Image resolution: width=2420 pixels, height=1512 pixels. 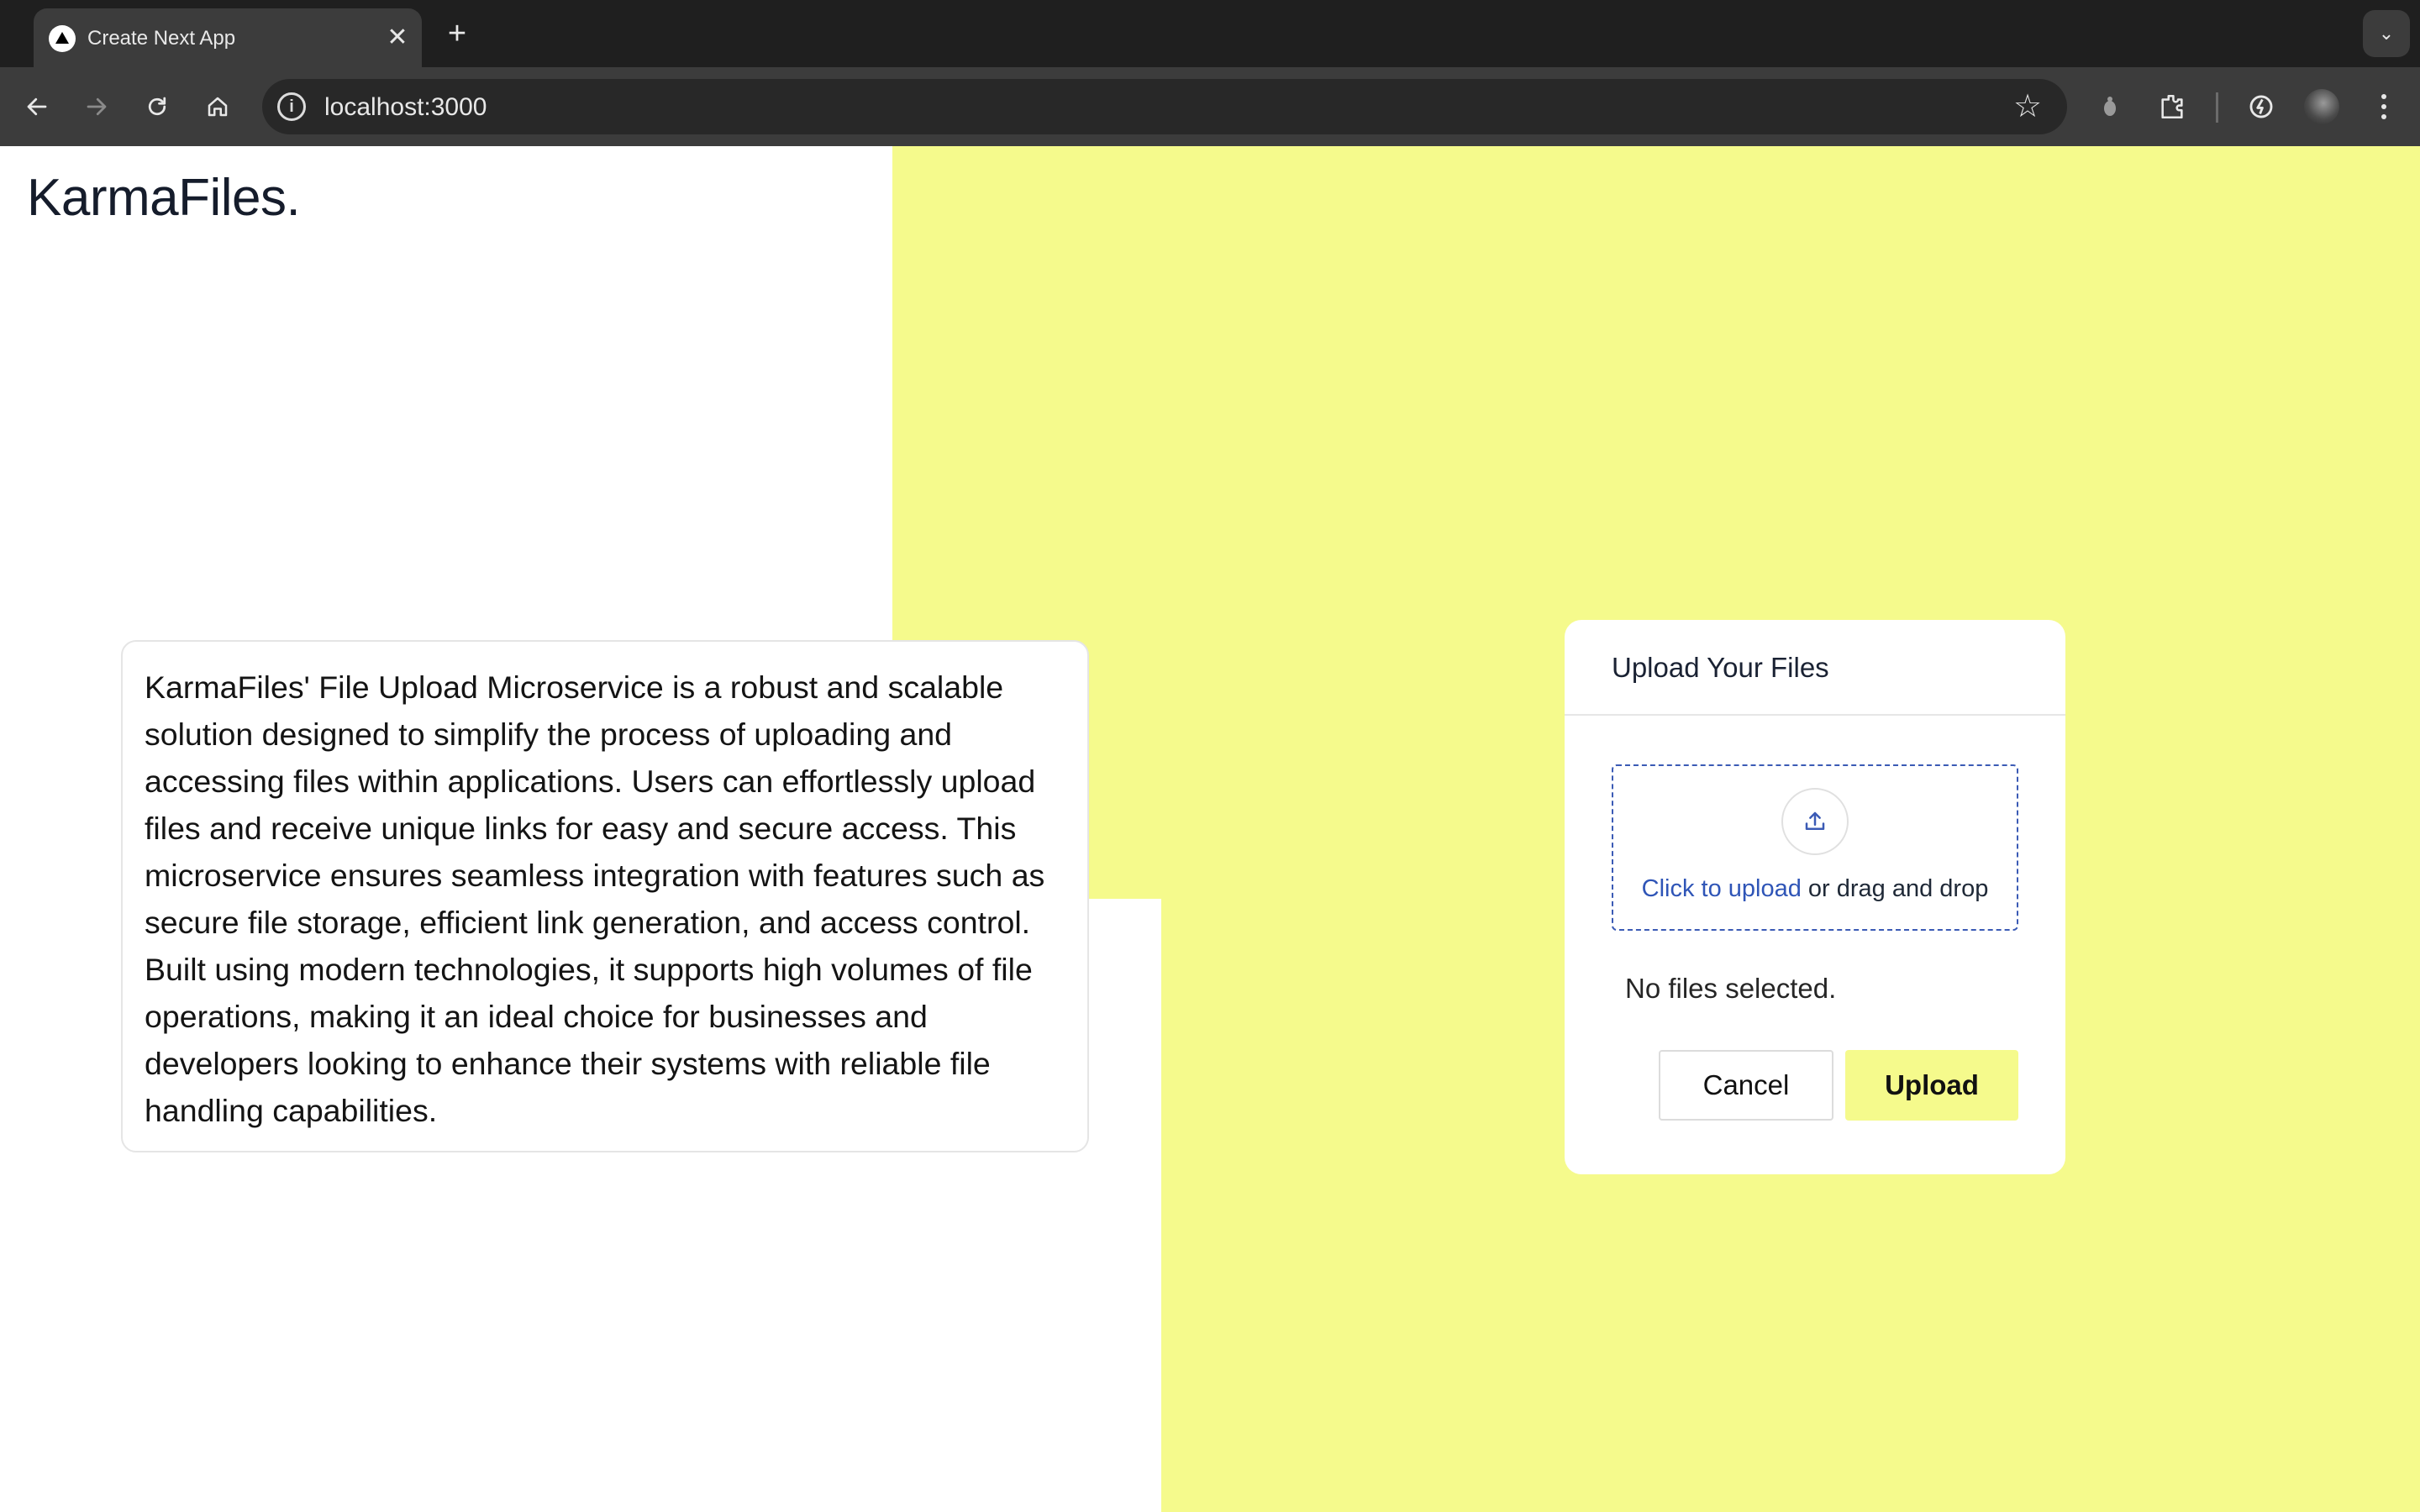 What do you see at coordinates (97, 107) in the screenshot?
I see `forward-arrow-icon` at bounding box center [97, 107].